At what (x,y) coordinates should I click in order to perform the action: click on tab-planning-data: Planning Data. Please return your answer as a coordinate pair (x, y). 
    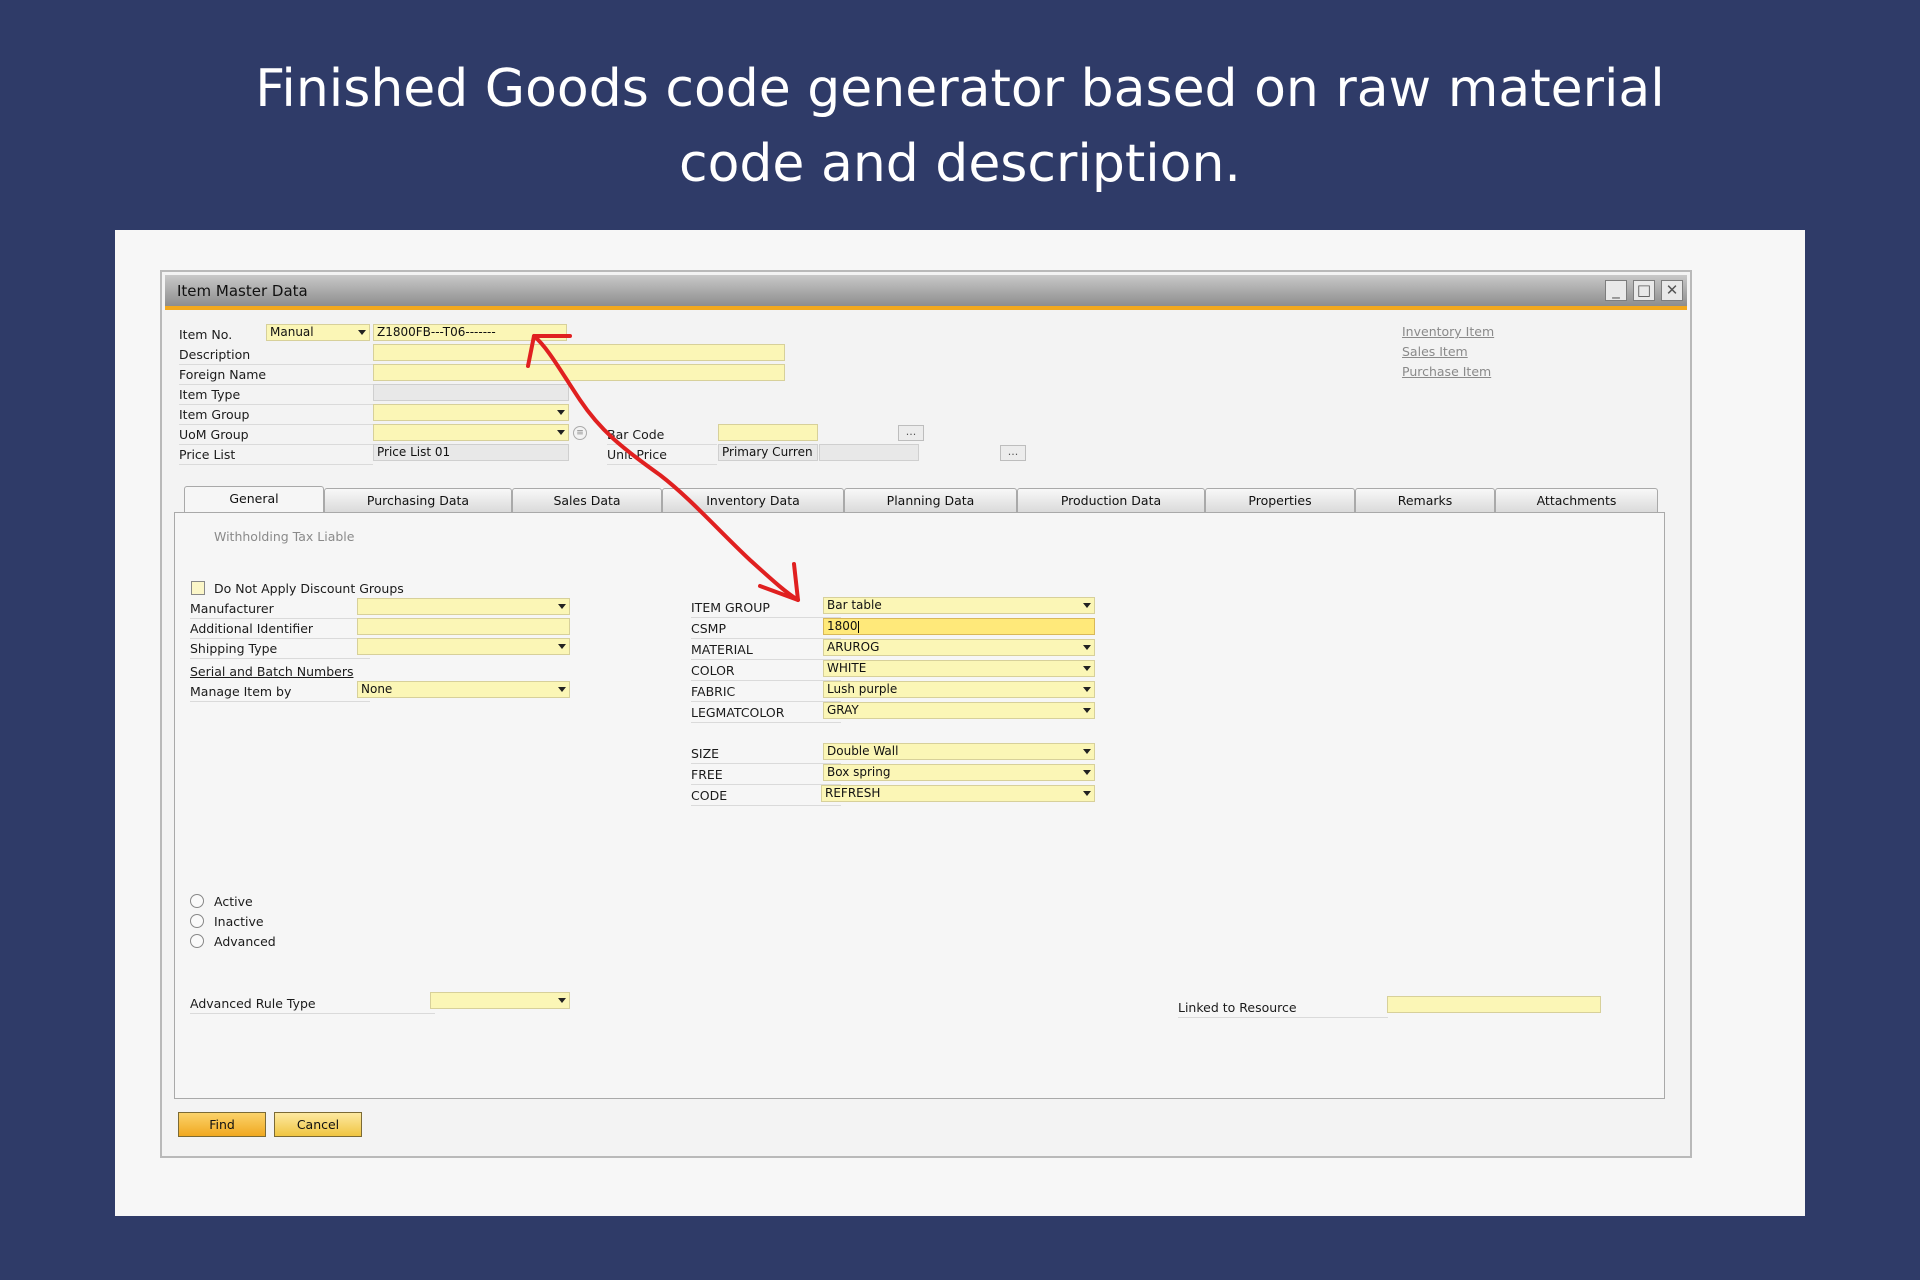
    Looking at the image, I should click on (930, 500).